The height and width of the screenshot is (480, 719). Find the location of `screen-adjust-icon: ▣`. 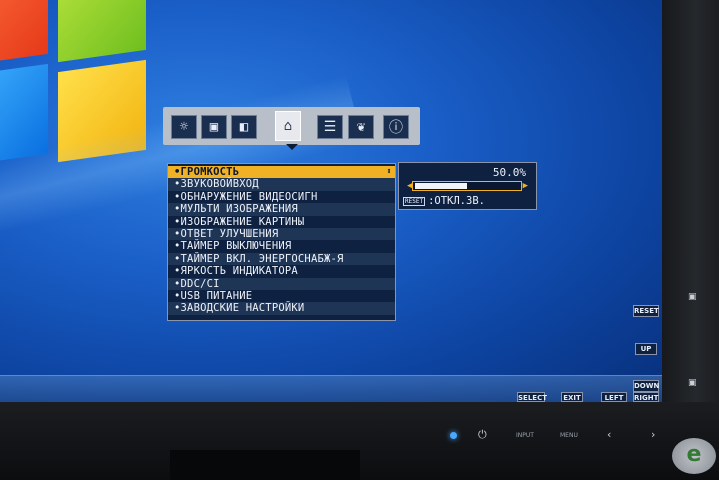

screen-adjust-icon: ▣ is located at coordinates (214, 127).